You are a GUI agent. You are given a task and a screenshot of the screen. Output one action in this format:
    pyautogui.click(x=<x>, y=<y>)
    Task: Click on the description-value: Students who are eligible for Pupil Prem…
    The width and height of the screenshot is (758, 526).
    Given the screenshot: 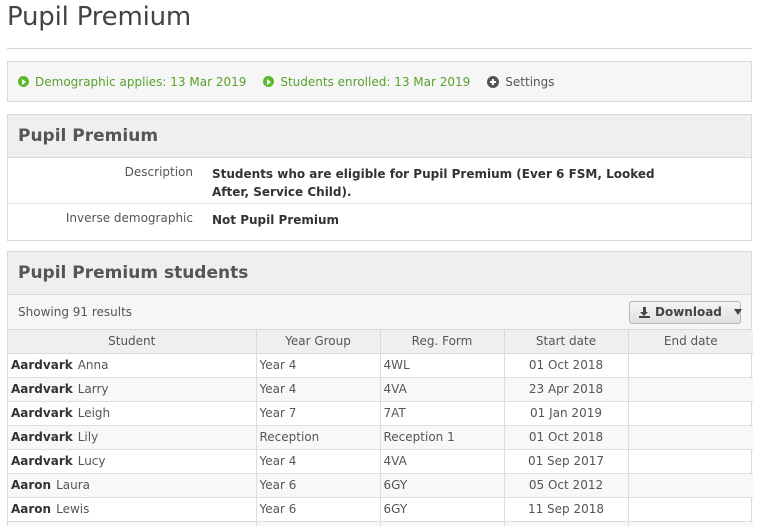 What is the action you would take?
    pyautogui.click(x=433, y=183)
    